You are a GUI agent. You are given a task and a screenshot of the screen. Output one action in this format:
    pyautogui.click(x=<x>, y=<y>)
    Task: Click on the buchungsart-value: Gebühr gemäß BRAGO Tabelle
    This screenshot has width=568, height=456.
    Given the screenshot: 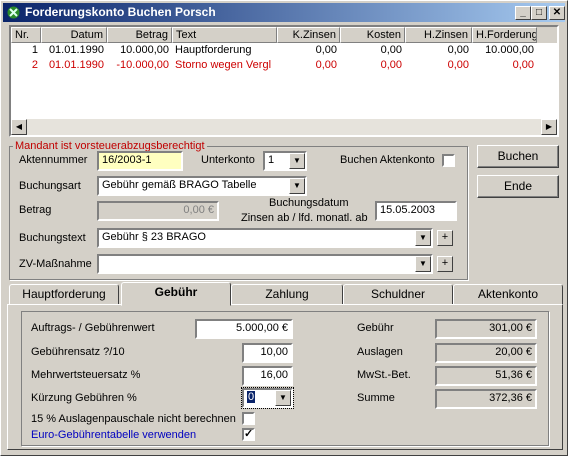 What is the action you would take?
    pyautogui.click(x=179, y=185)
    